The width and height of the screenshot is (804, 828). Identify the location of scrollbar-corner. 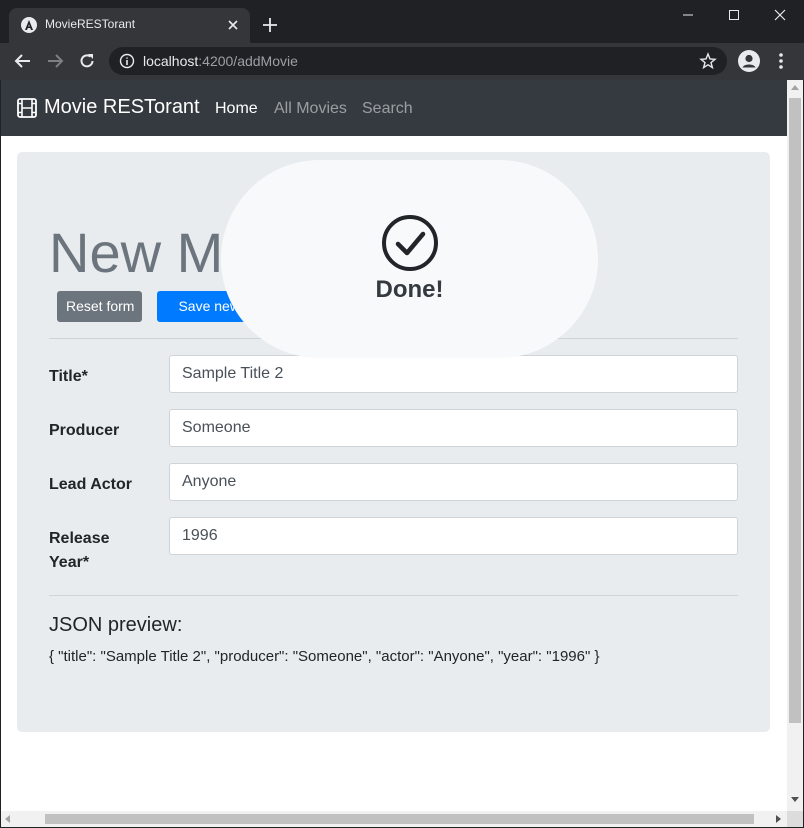
(795, 819).